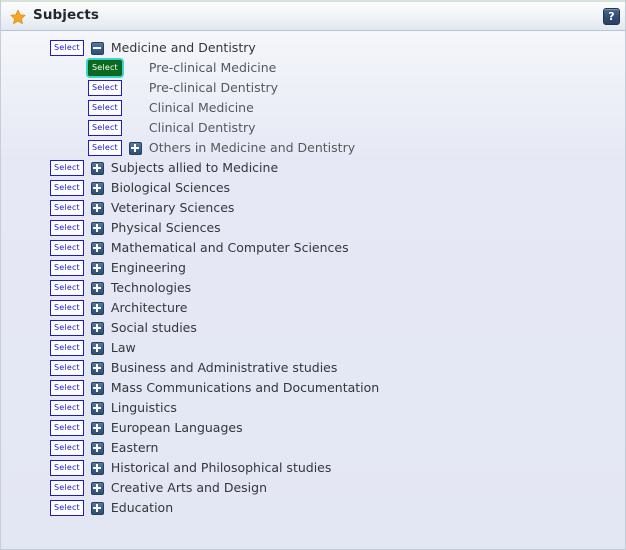 The image size is (626, 550). What do you see at coordinates (313, 268) in the screenshot?
I see `tree-row: Select Engineering` at bounding box center [313, 268].